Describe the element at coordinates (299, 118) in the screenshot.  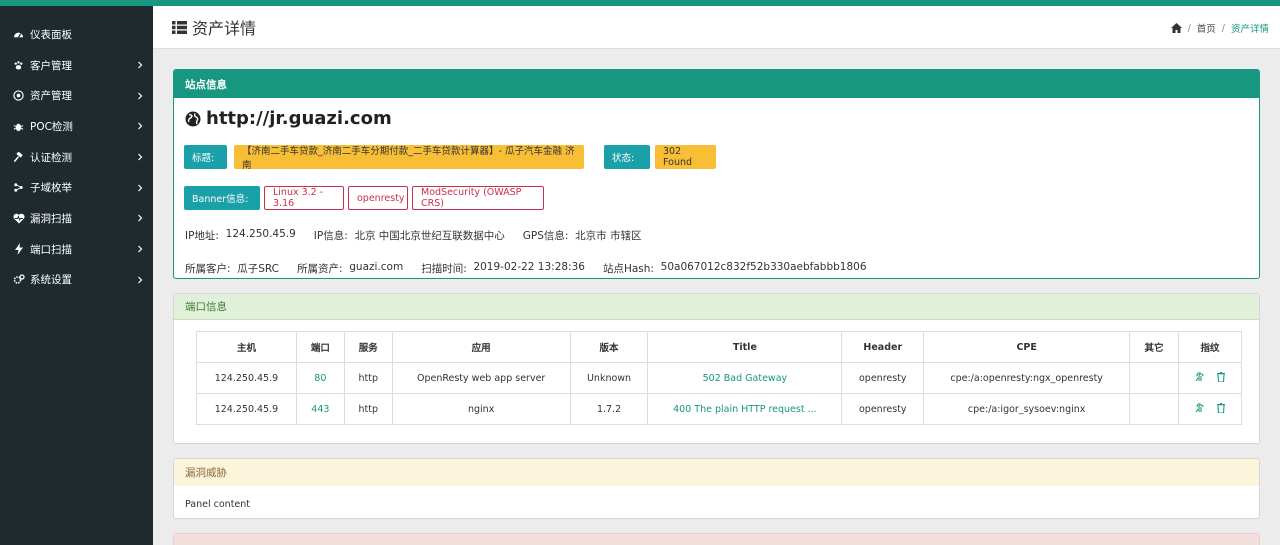
I see `site-url-text: http://jr.guazi.com` at that location.